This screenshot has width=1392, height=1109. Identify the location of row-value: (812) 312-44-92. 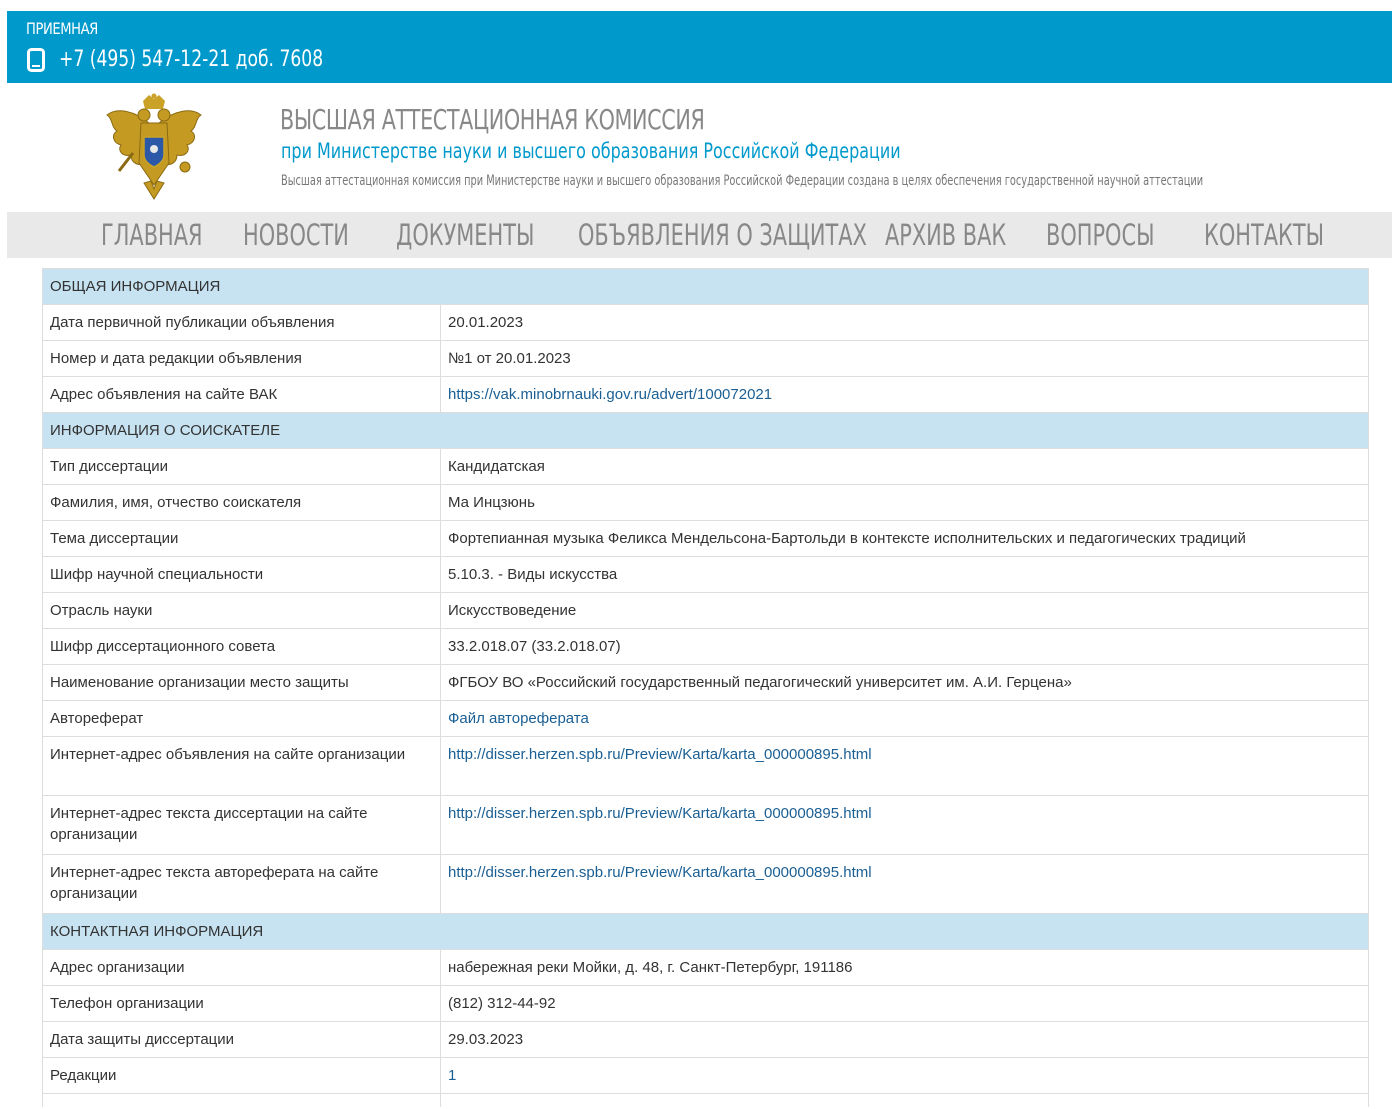
(904, 1003).